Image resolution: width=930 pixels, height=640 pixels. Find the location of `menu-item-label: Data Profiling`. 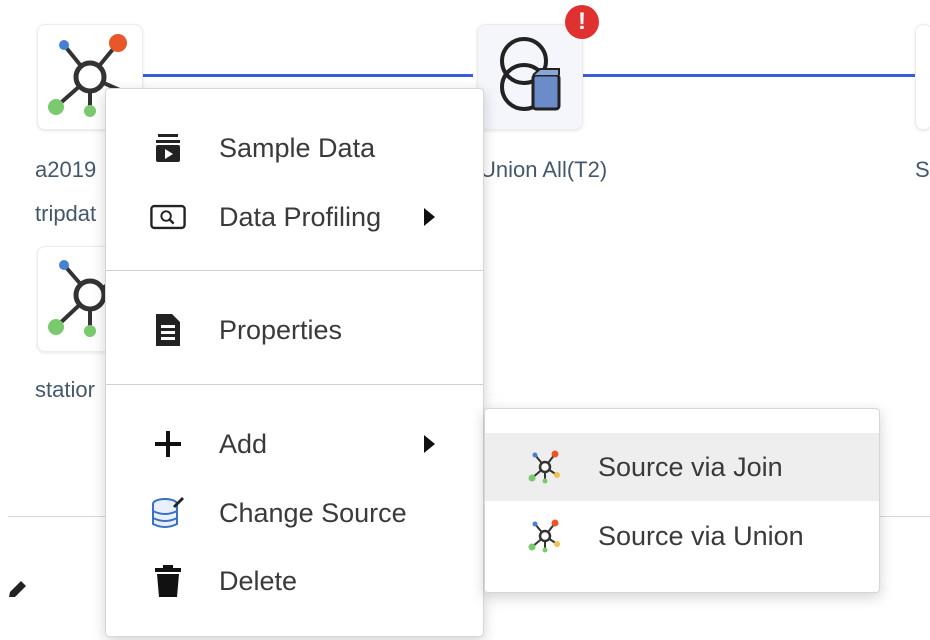

menu-item-label: Data Profiling is located at coordinates (300, 216).